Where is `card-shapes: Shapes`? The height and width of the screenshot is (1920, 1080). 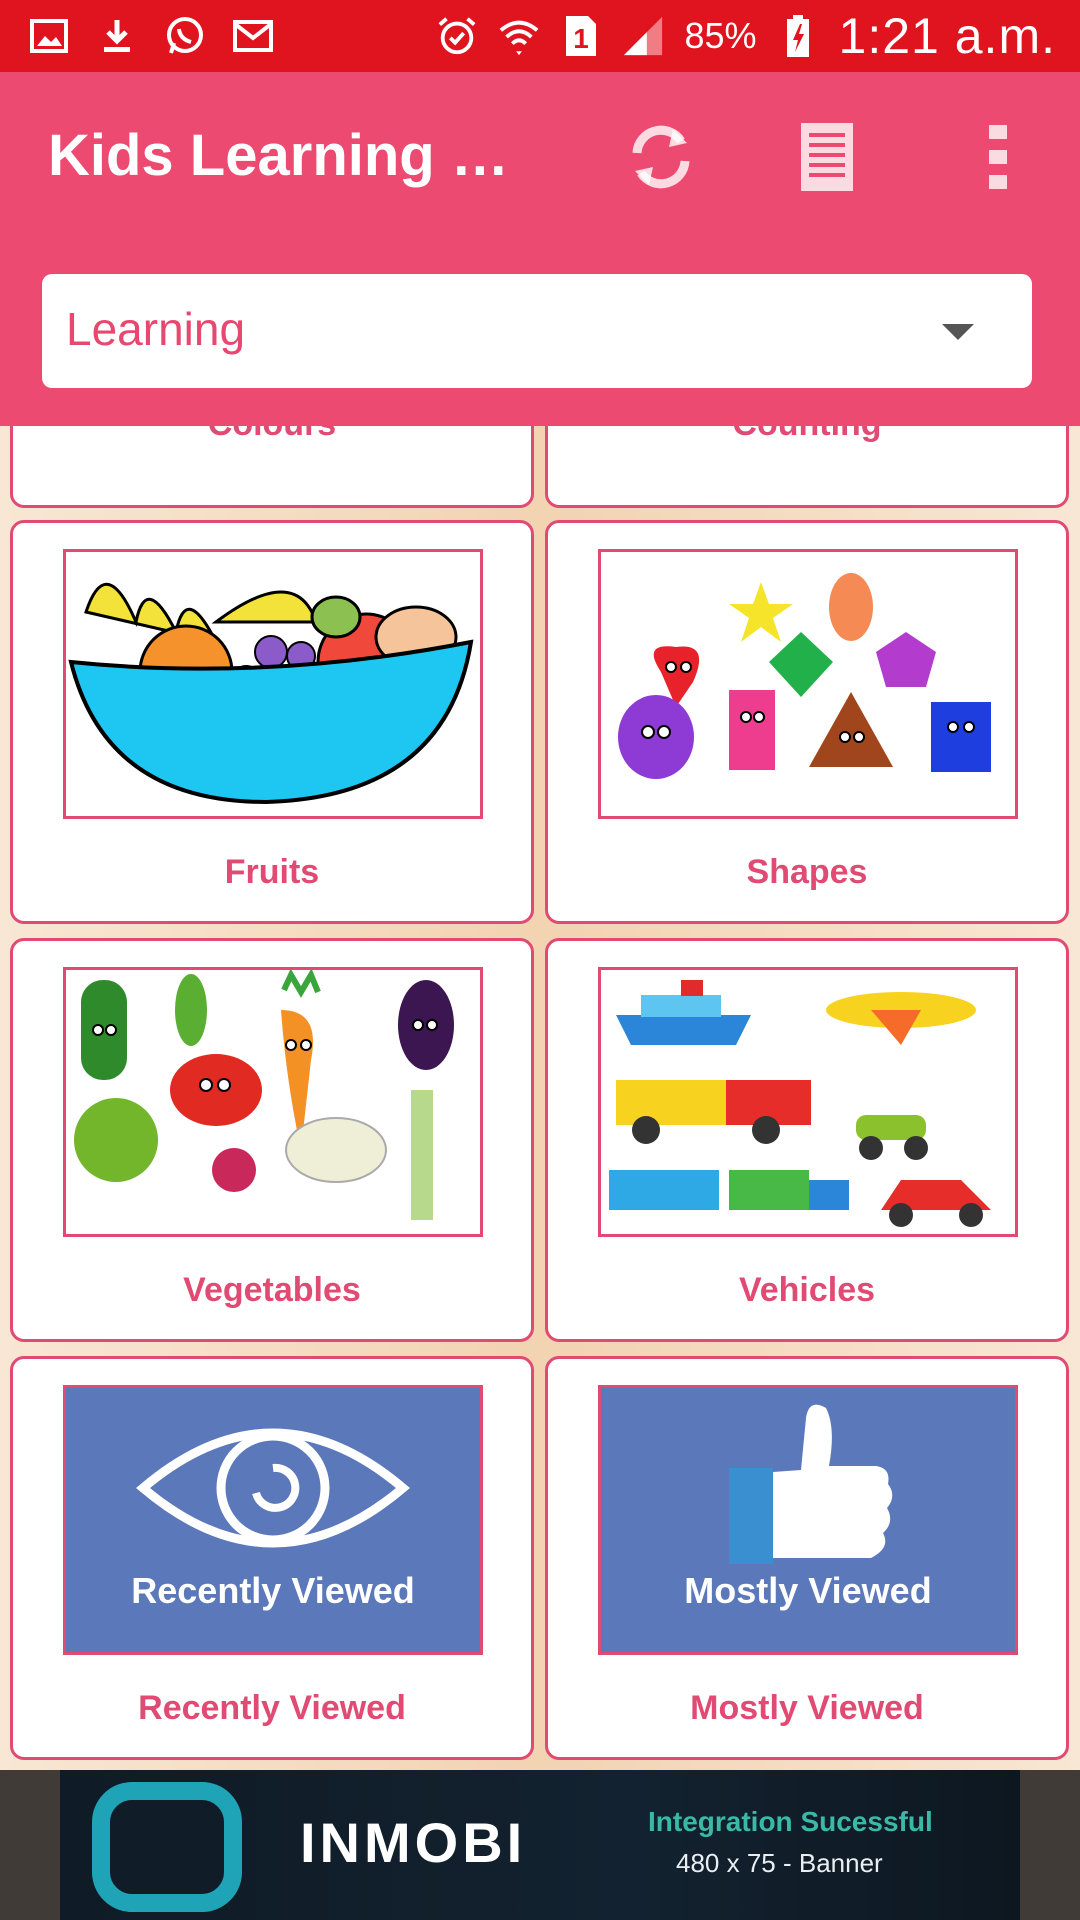
card-shapes: Shapes is located at coordinates (807, 722).